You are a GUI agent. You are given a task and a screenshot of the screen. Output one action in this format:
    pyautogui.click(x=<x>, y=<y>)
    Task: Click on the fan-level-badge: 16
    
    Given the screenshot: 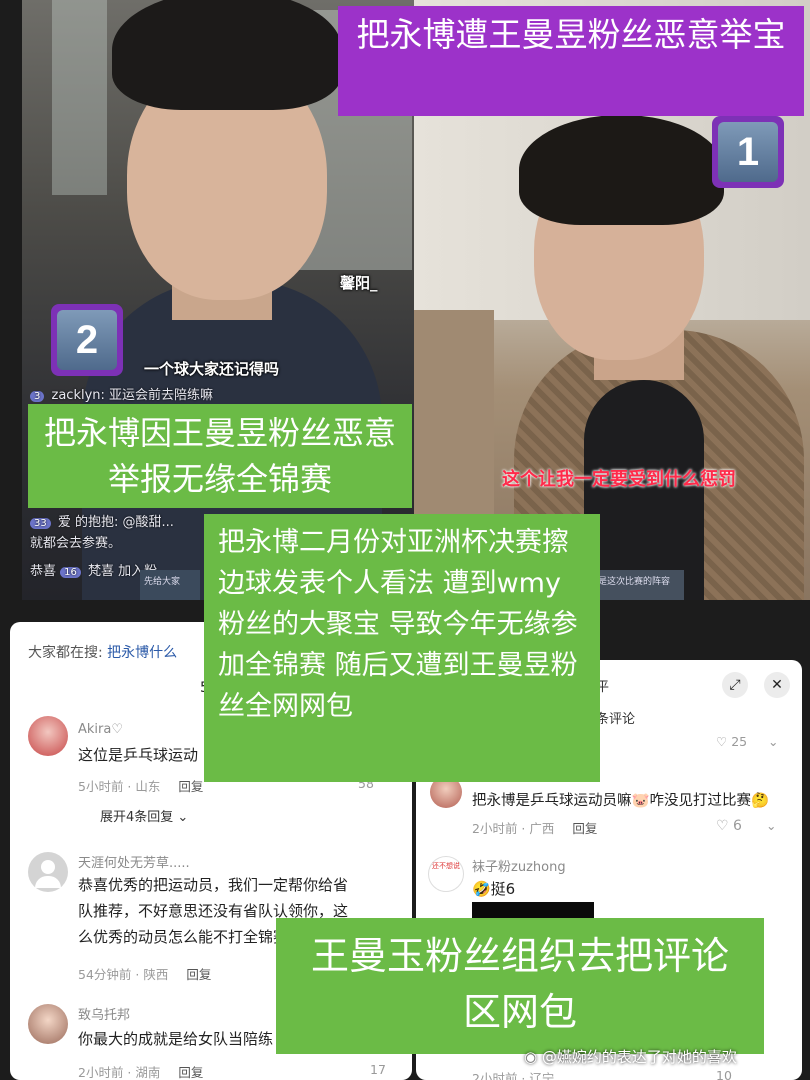 What is the action you would take?
    pyautogui.click(x=70, y=572)
    